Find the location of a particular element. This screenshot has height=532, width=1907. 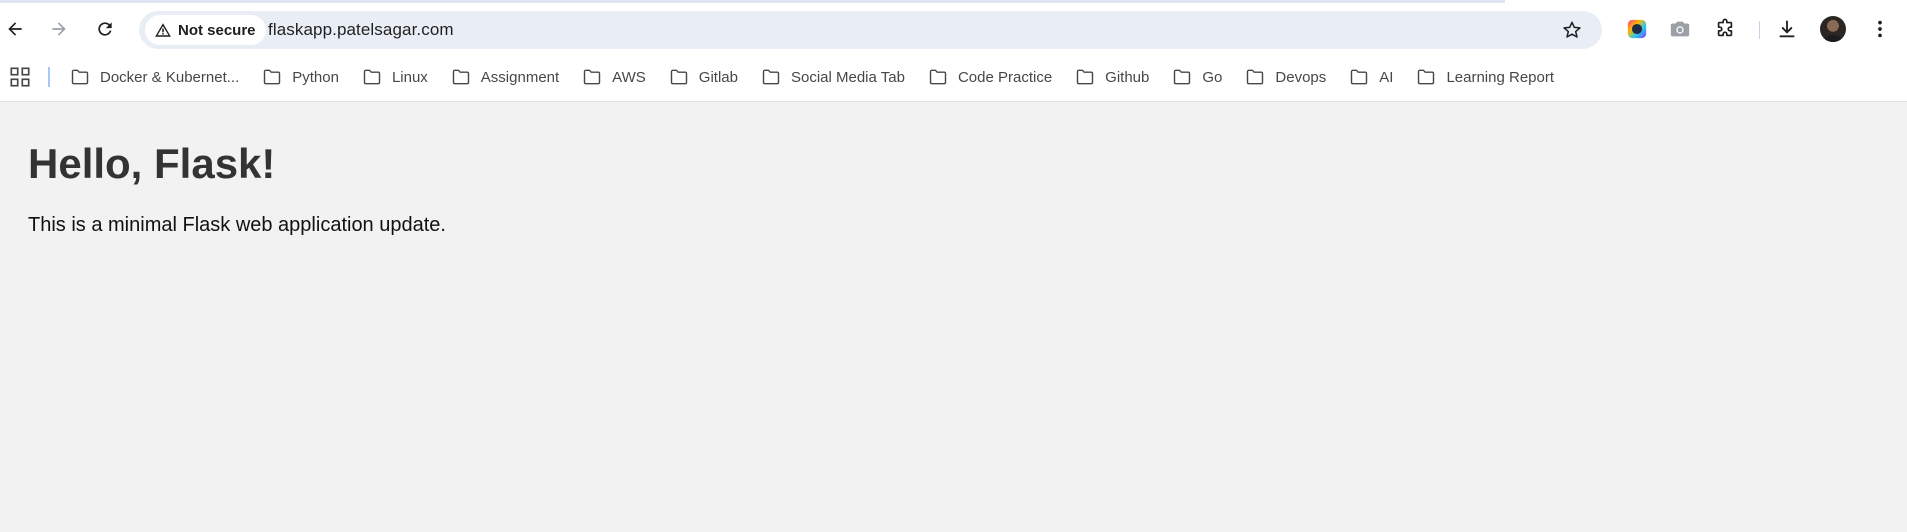

url-text: flaskapp.patelsagar.com is located at coordinates (361, 30).